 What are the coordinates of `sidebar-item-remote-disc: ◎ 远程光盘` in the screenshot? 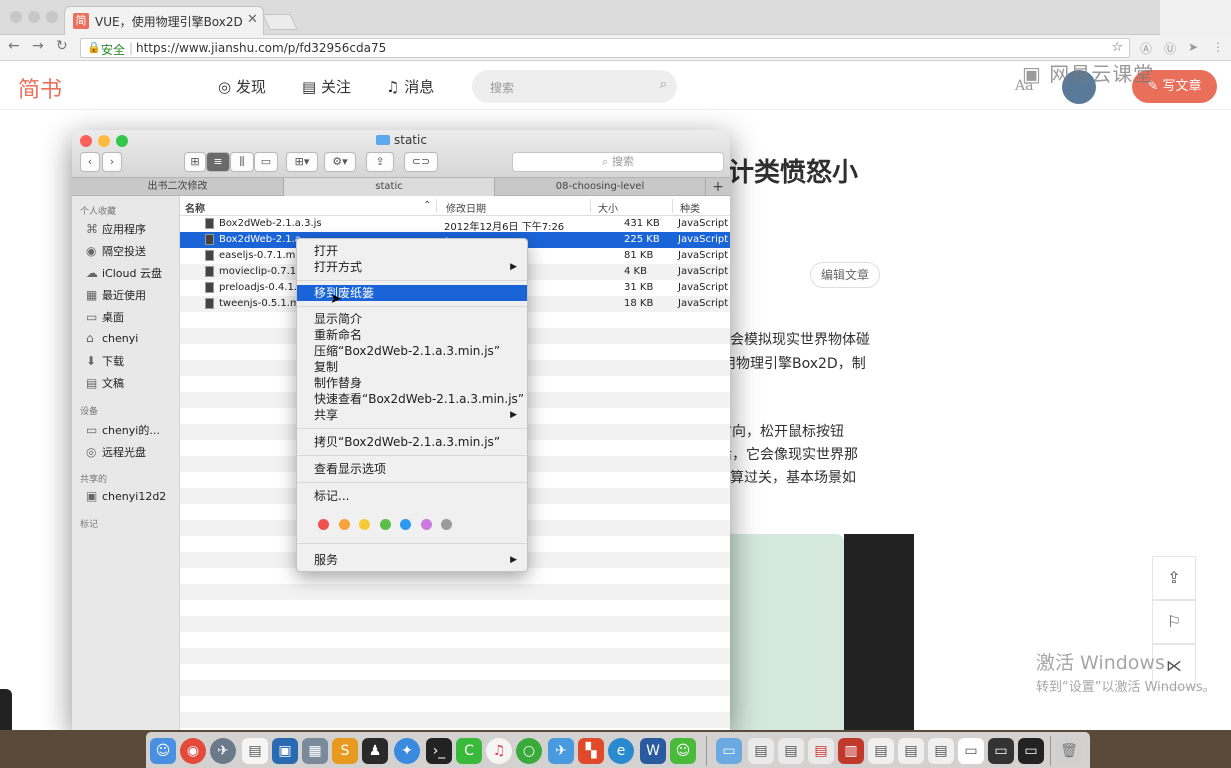 It's located at (116, 452).